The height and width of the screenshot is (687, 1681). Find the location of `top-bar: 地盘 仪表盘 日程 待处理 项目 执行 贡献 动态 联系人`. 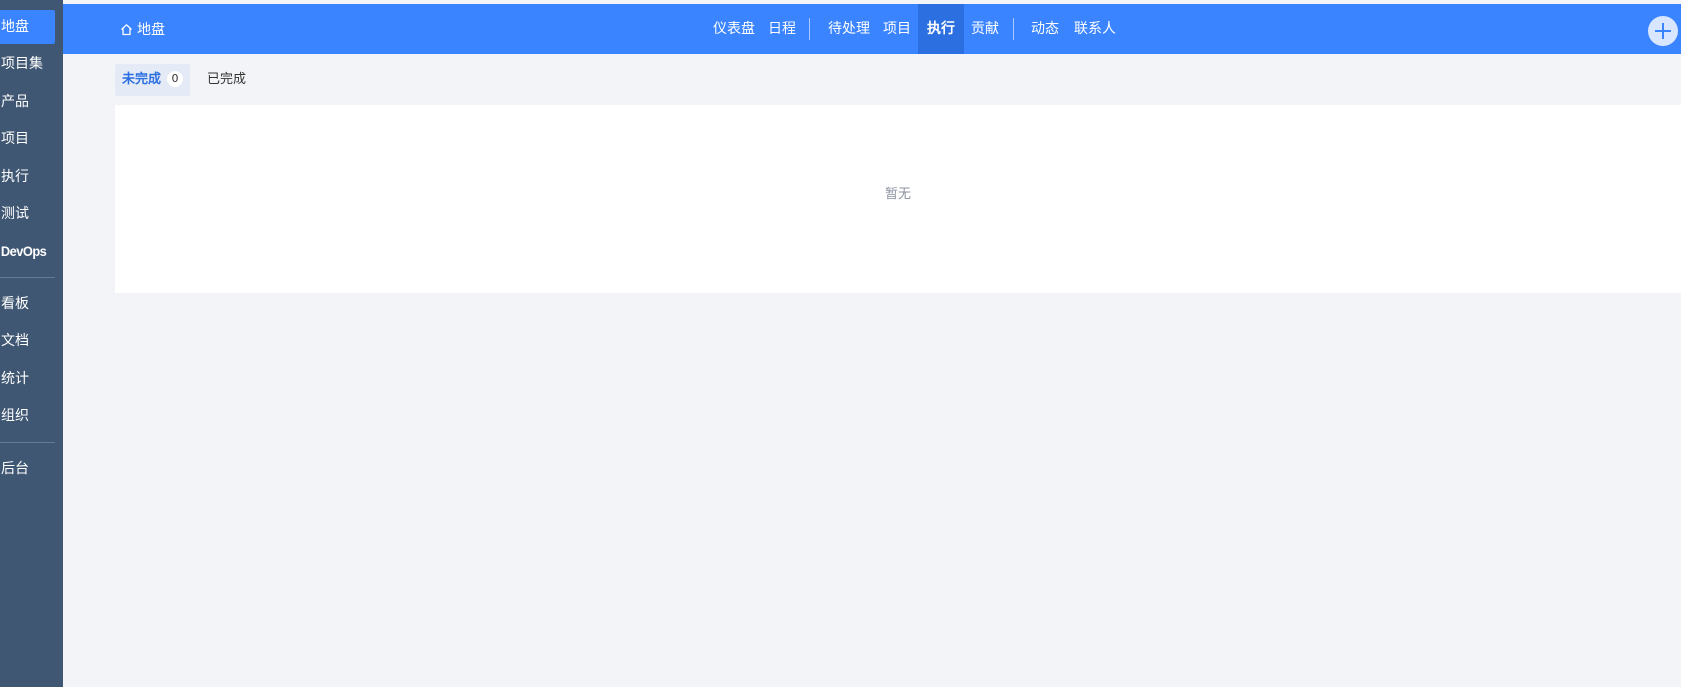

top-bar: 地盘 仪表盘 日程 待处理 项目 执行 贡献 动态 联系人 is located at coordinates (872, 29).